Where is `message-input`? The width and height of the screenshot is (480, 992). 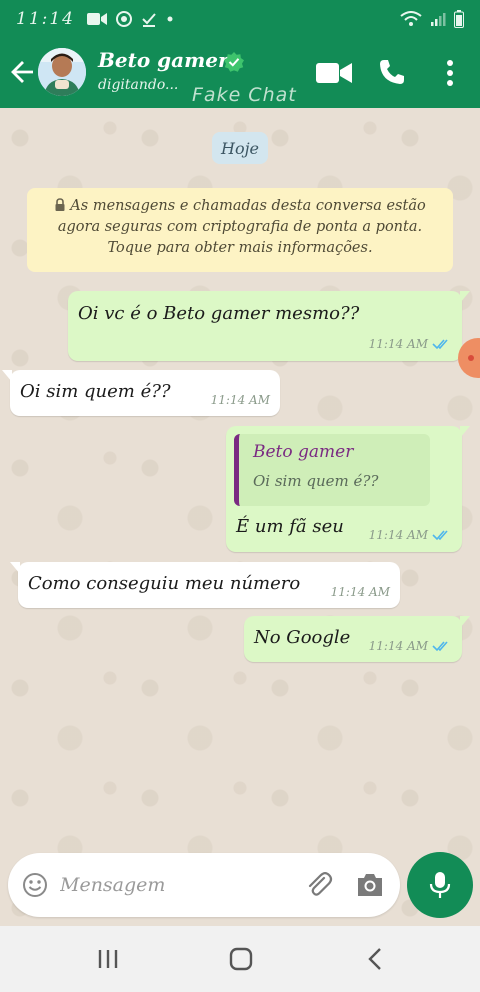 message-input is located at coordinates (175, 885).